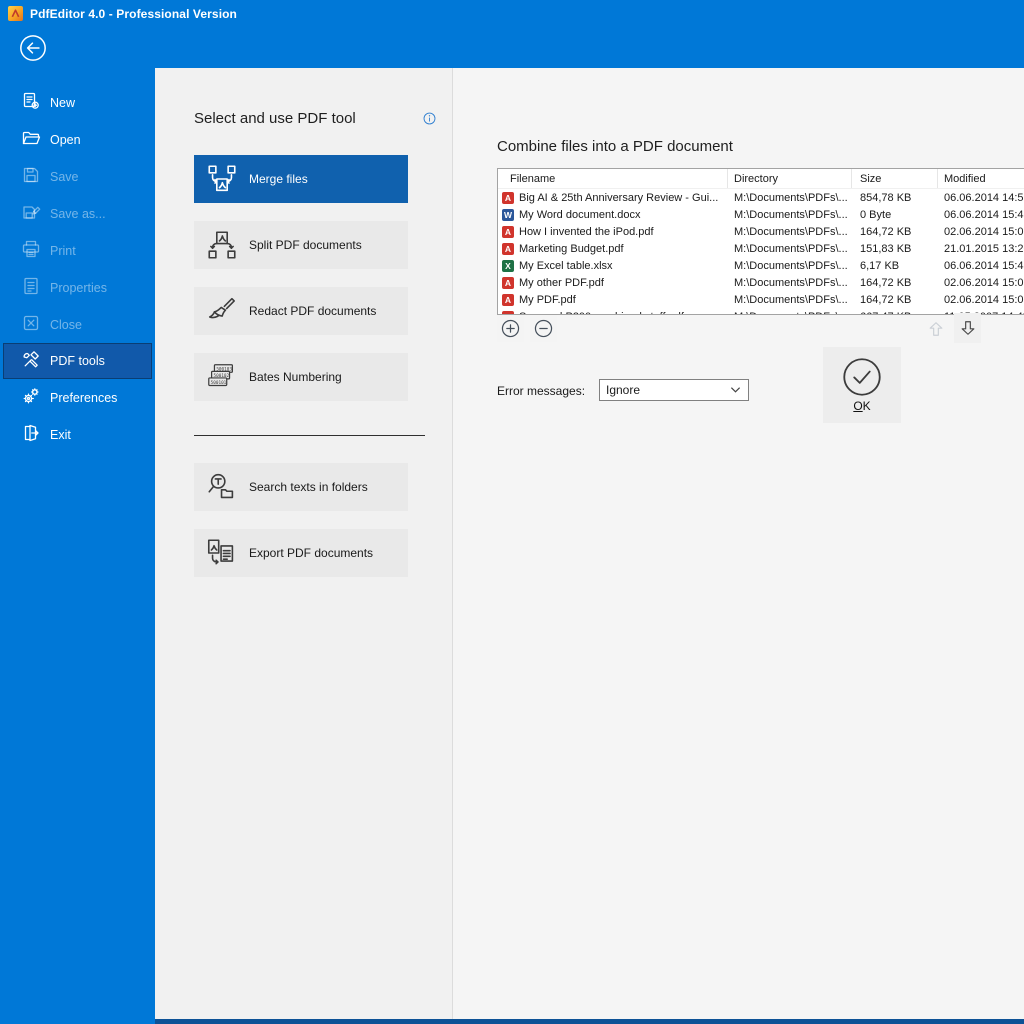 This screenshot has height=1024, width=1024. I want to click on tool-label: Split PDF documents, so click(305, 245).